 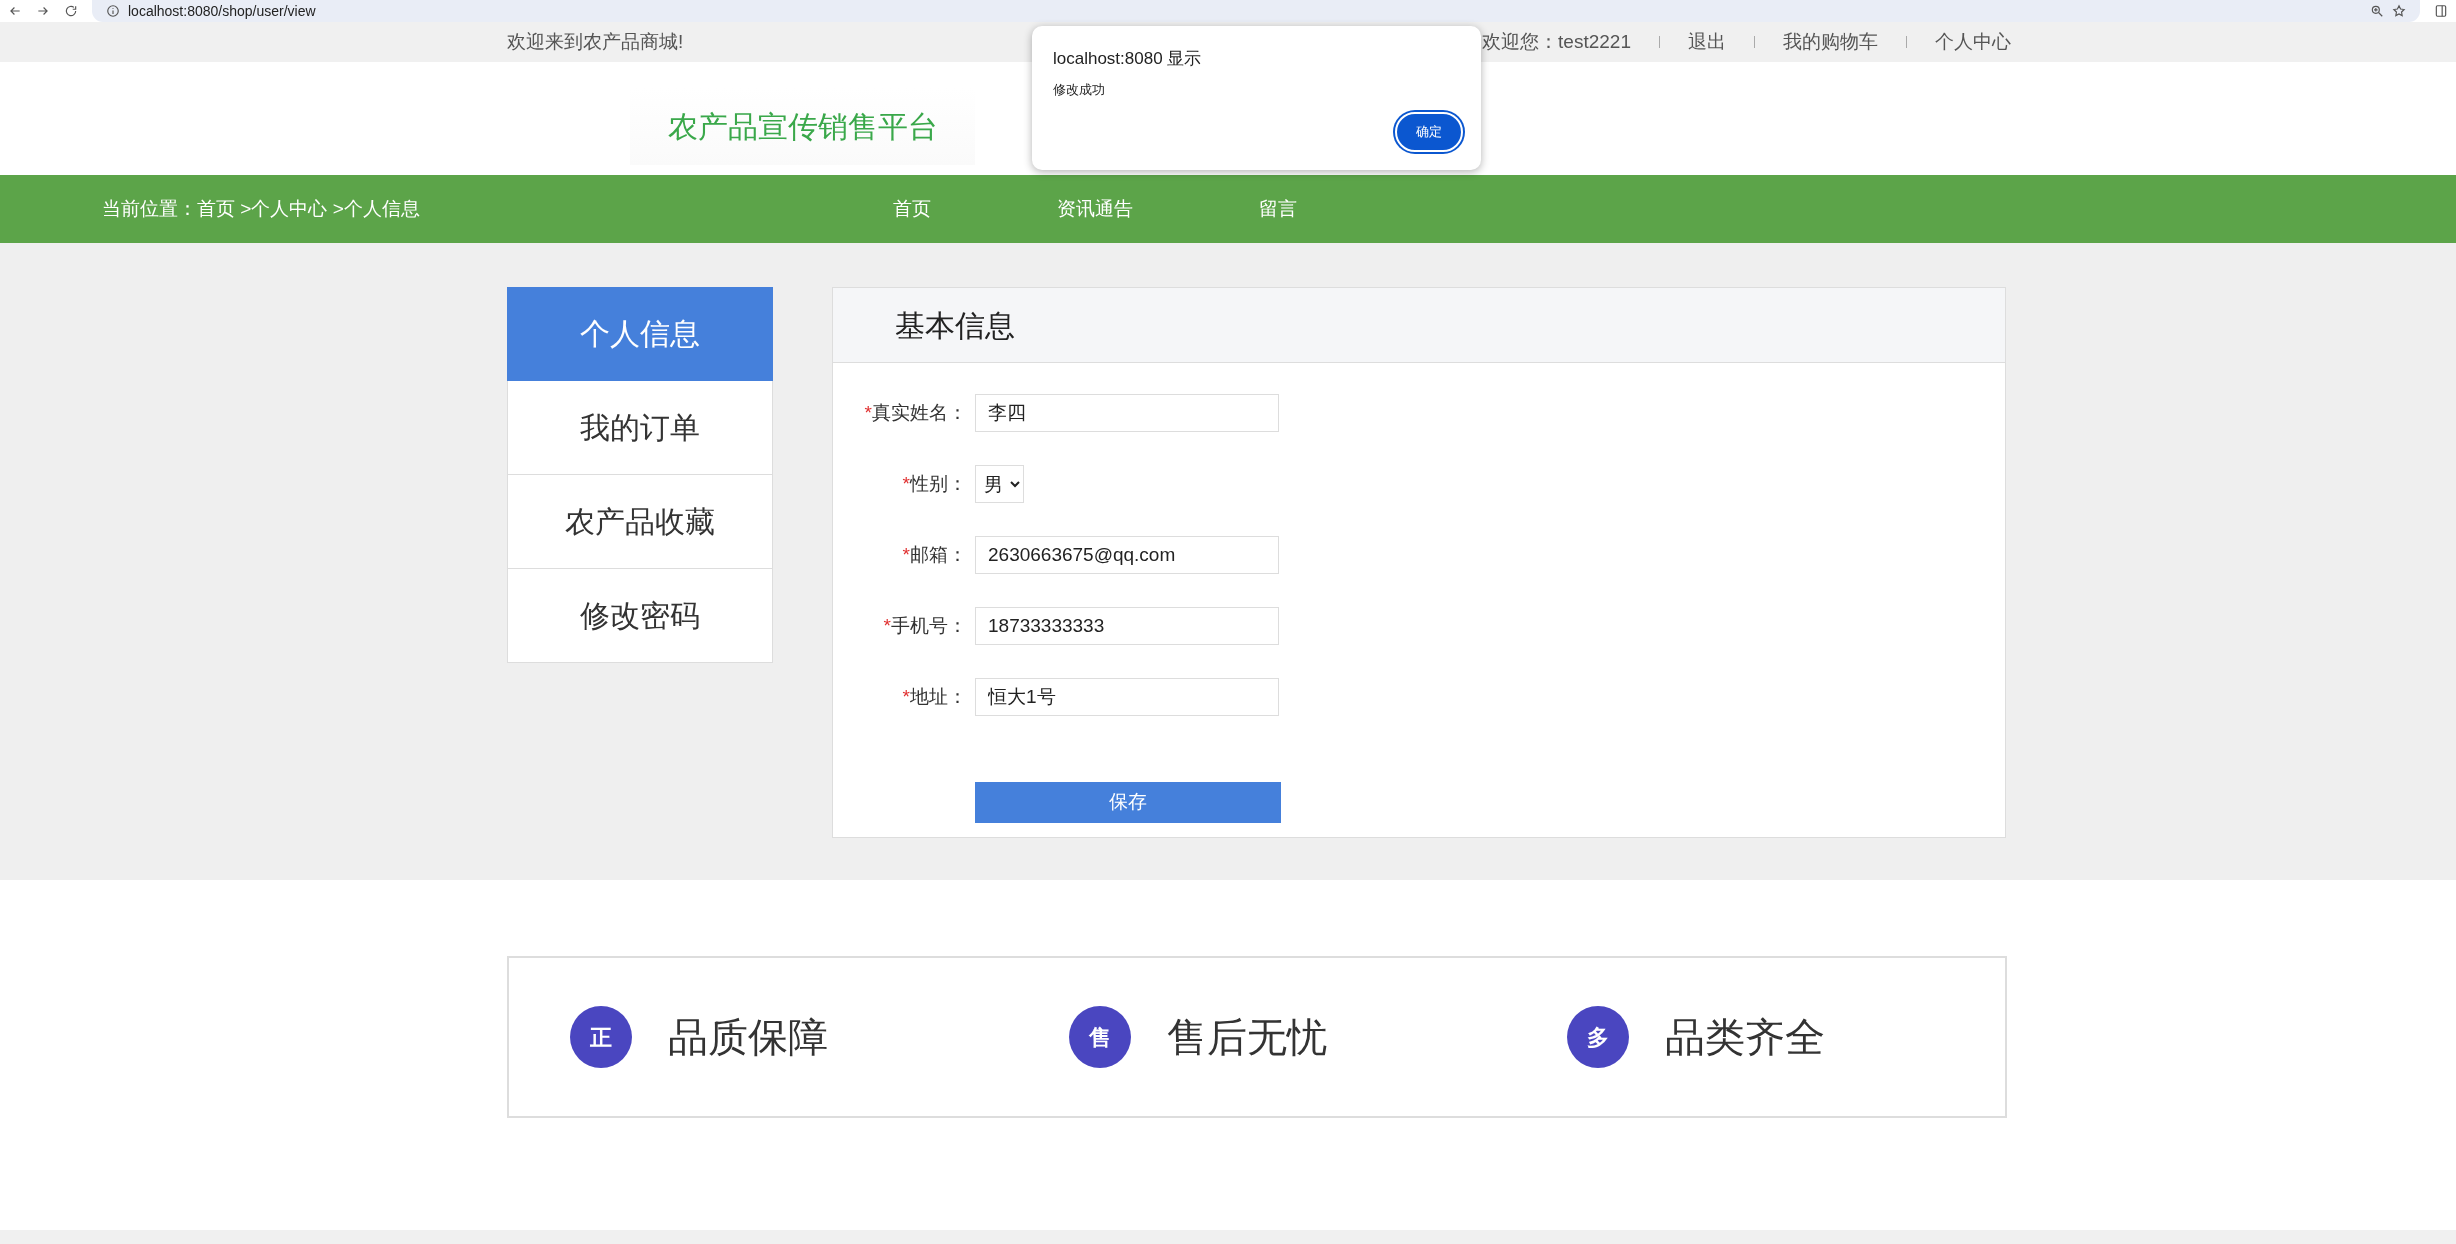 What do you see at coordinates (2377, 11) in the screenshot?
I see `zoom-icon` at bounding box center [2377, 11].